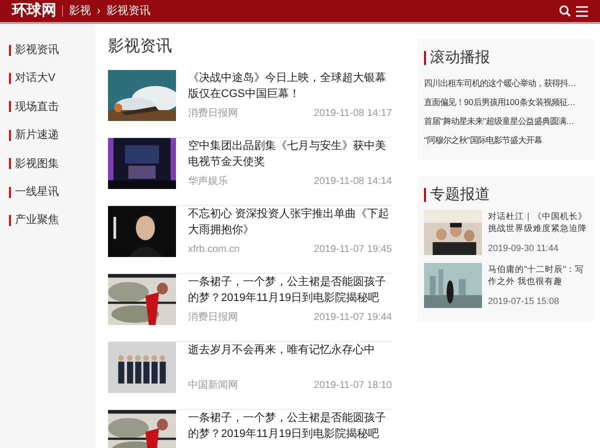 This screenshot has width=600, height=448. I want to click on panel-title: 滚动播报, so click(460, 58).